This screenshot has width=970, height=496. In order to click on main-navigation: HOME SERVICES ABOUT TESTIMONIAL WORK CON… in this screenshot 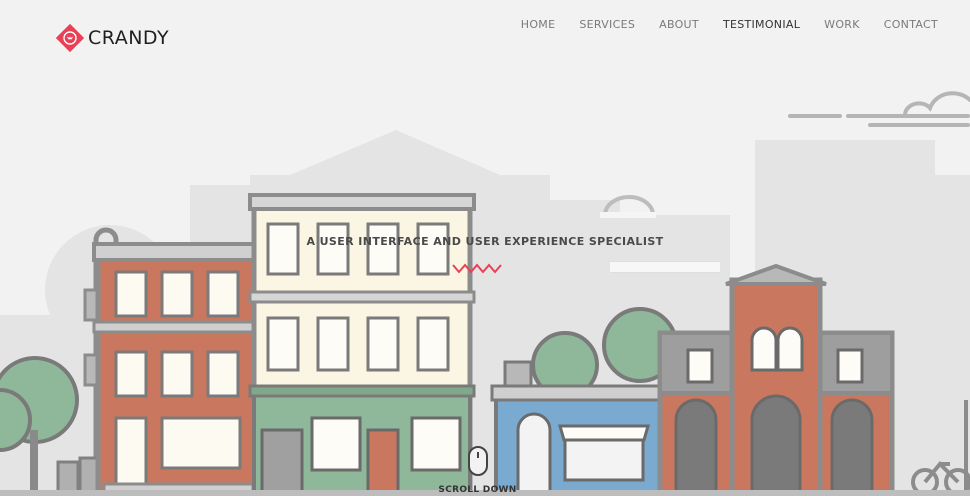, I will do `click(717, 25)`.